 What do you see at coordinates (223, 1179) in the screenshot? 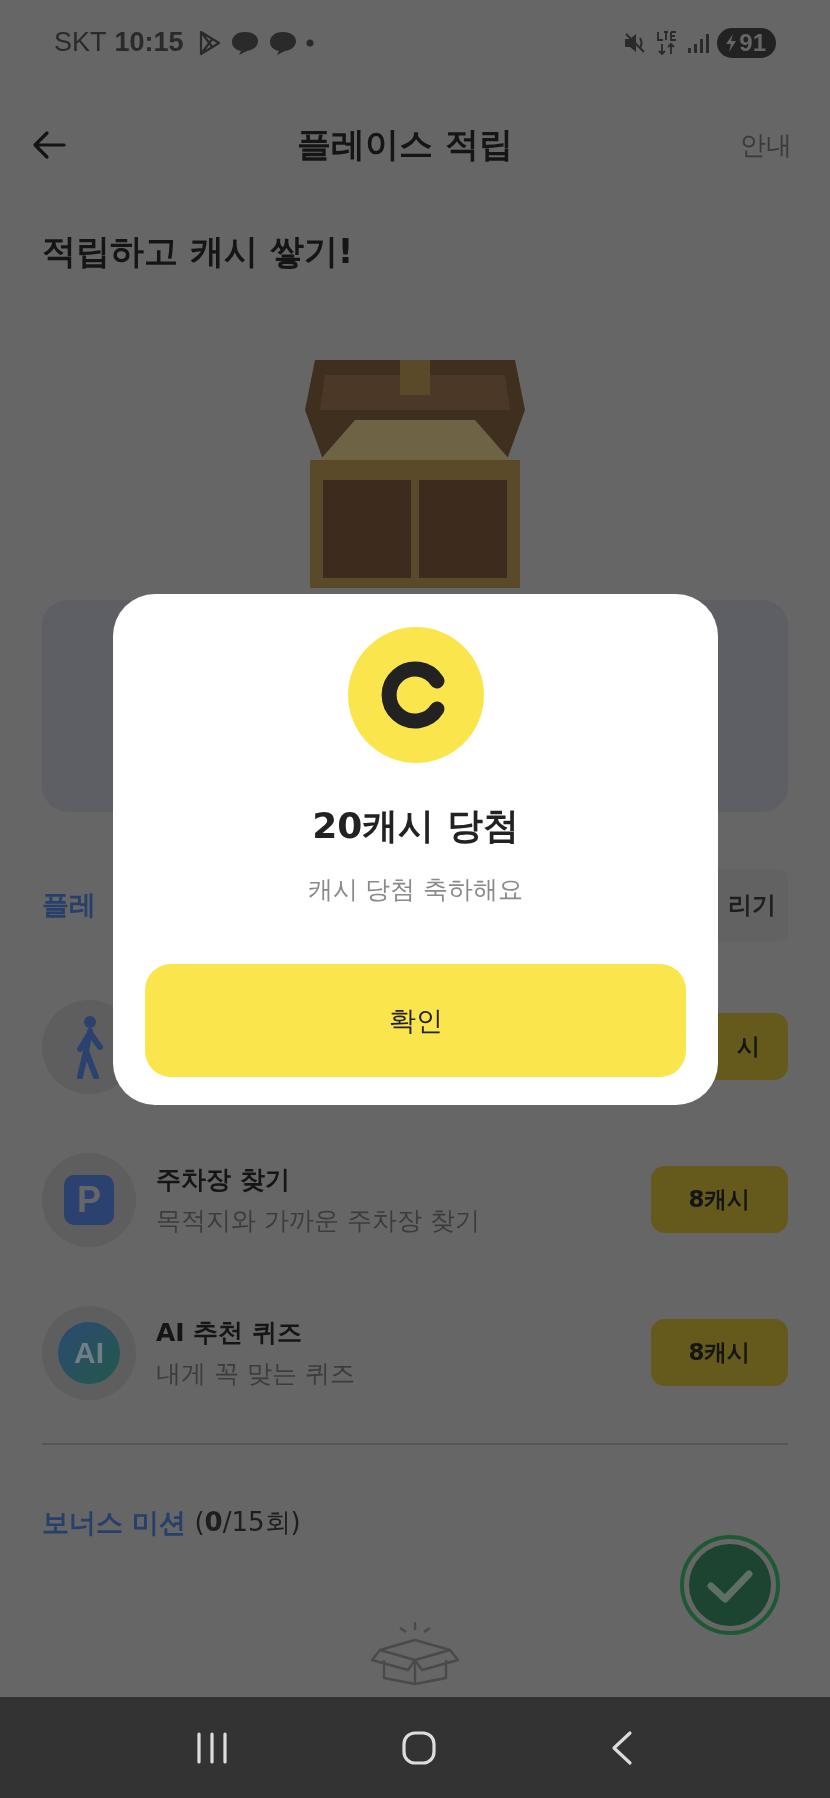
I see `mission-title: 주차장 찾기` at bounding box center [223, 1179].